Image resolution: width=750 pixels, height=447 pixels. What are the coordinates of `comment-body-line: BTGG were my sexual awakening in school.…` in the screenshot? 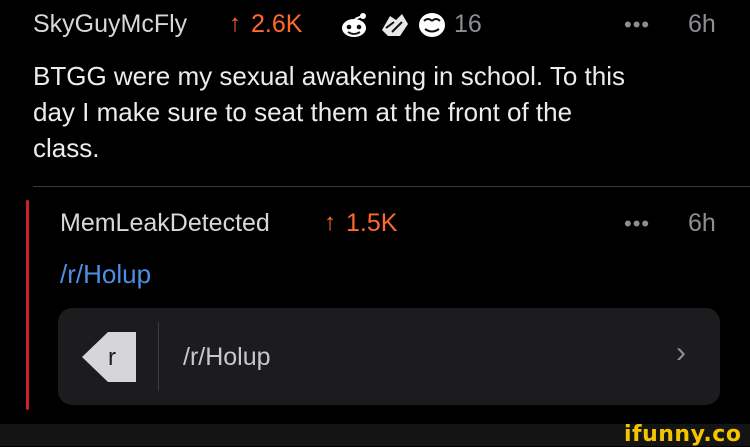 It's located at (329, 76).